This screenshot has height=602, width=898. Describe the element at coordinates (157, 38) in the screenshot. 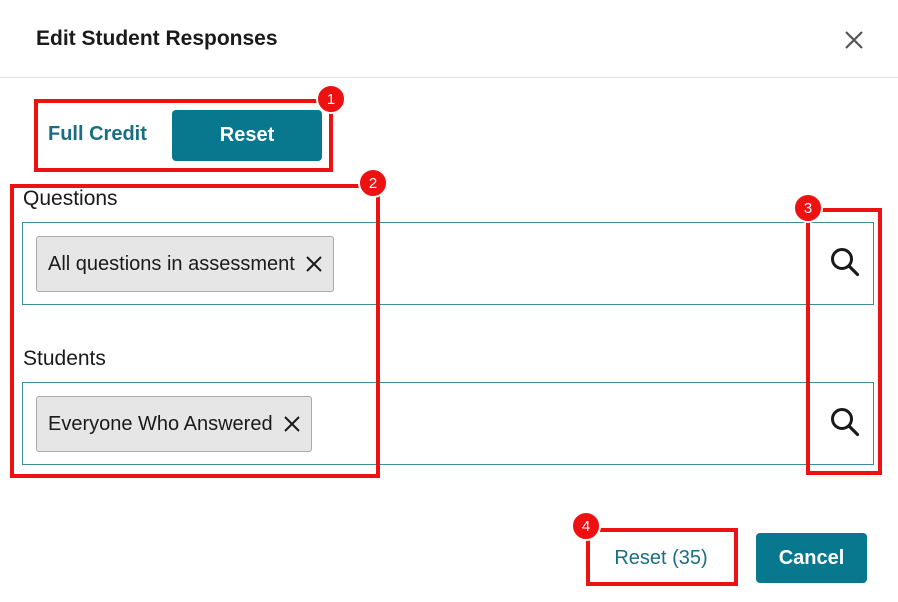

I see `dialog-title: Edit Student Responses` at that location.